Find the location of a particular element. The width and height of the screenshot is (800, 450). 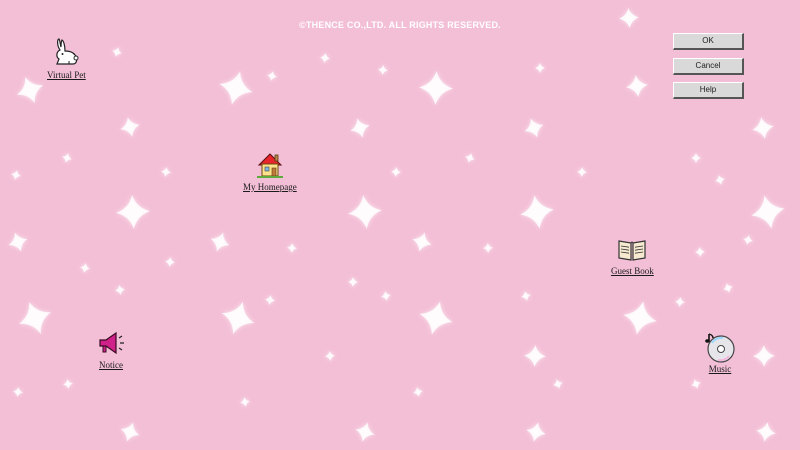

cd-icon is located at coordinates (720, 348).